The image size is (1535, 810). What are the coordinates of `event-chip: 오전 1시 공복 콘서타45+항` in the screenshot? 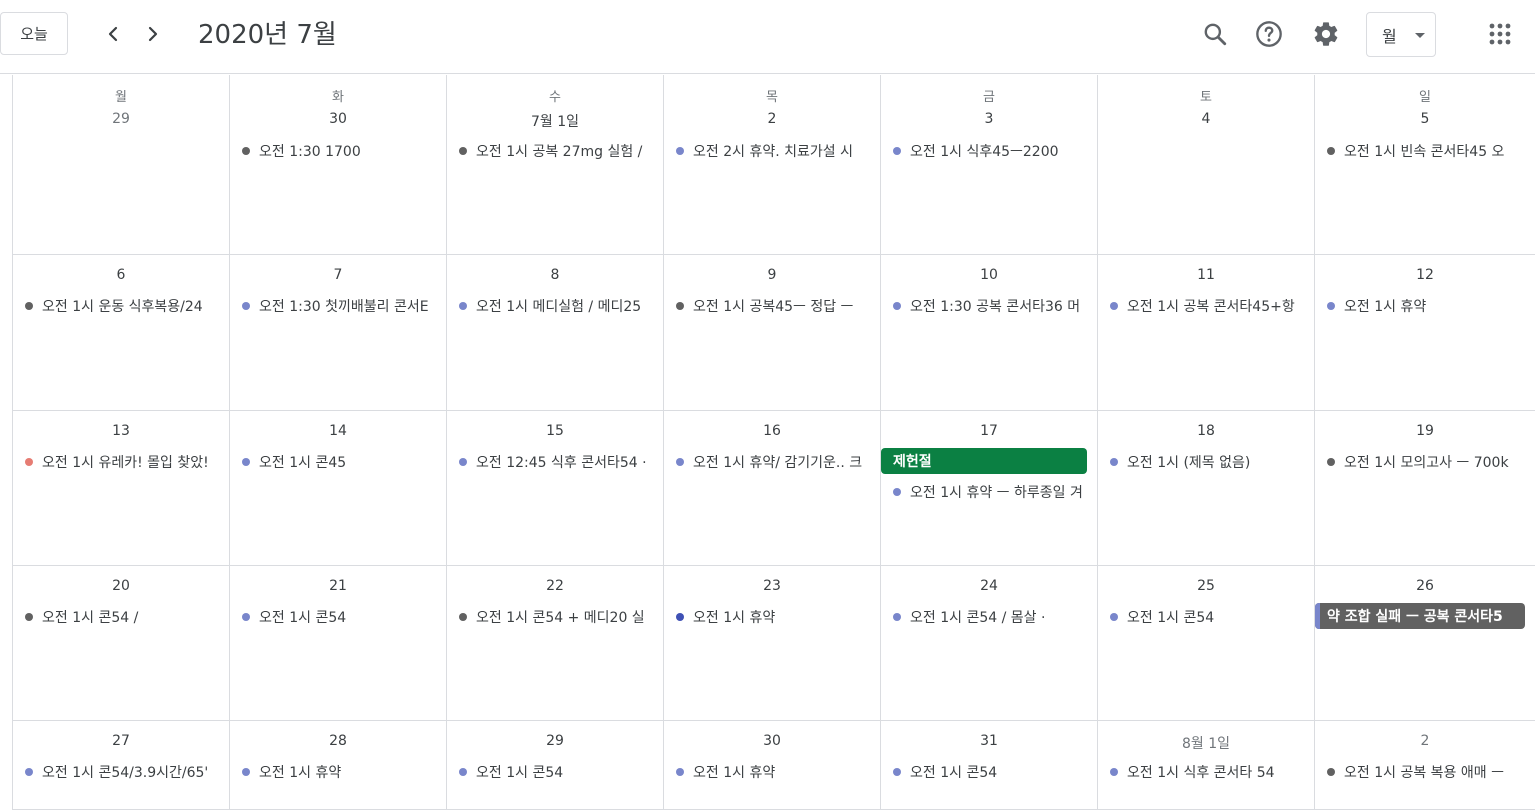 It's located at (1210, 306).